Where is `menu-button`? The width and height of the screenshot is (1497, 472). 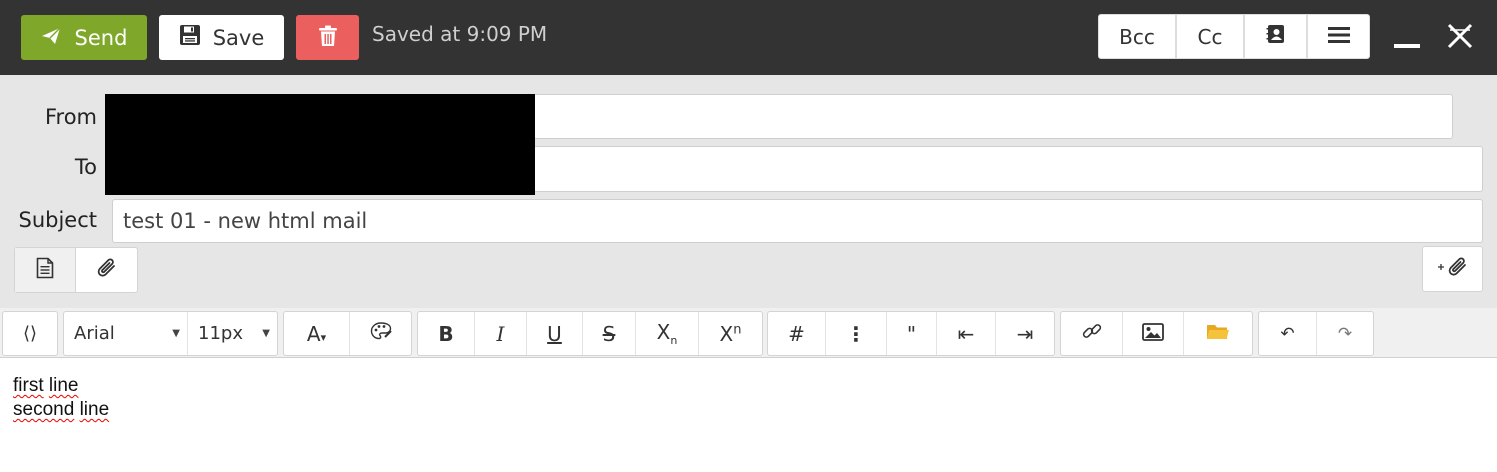
menu-button is located at coordinates (1338, 36).